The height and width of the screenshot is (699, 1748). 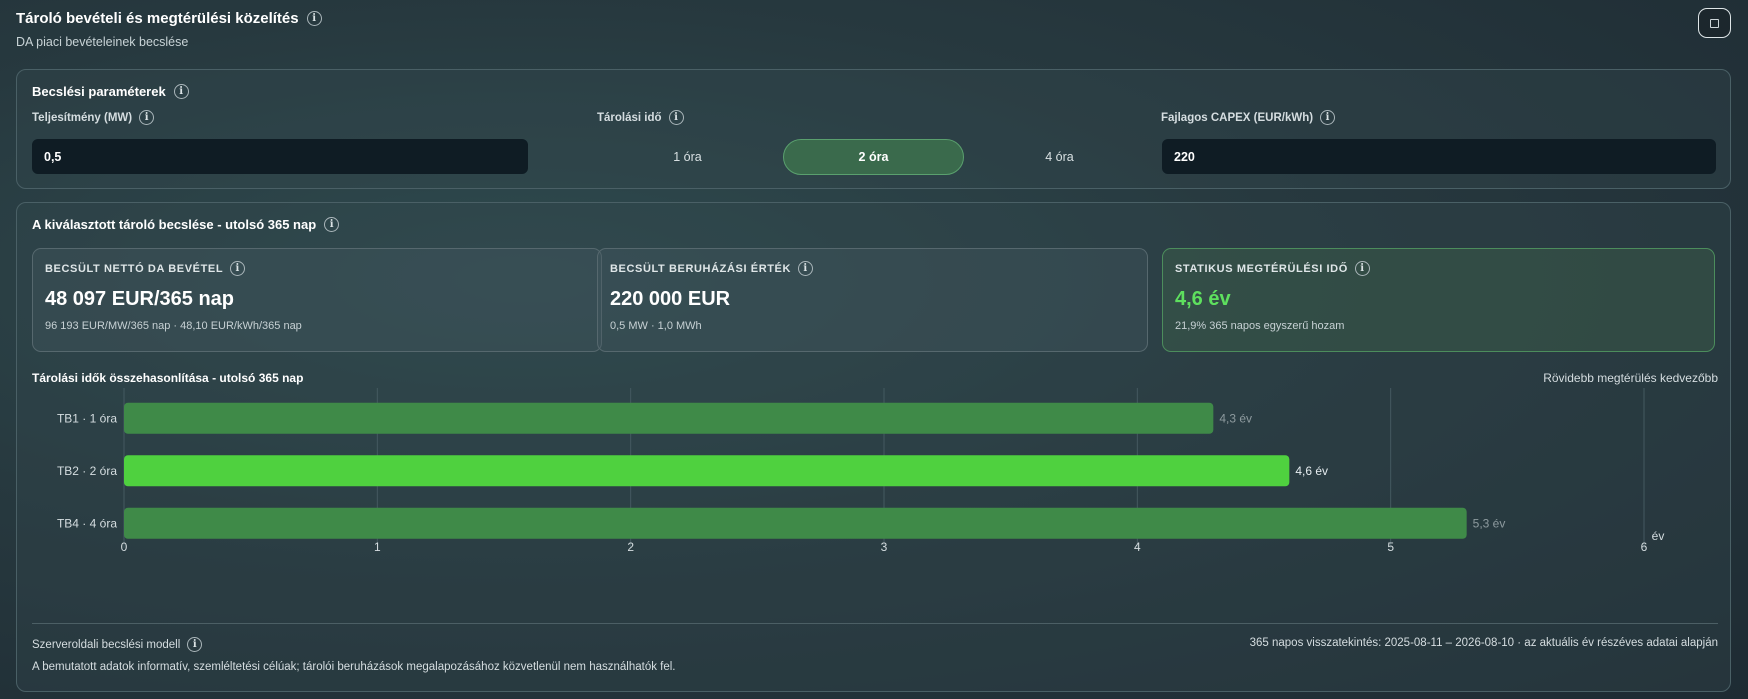 What do you see at coordinates (377, 547) in the screenshot?
I see `x-tick-label: 1` at bounding box center [377, 547].